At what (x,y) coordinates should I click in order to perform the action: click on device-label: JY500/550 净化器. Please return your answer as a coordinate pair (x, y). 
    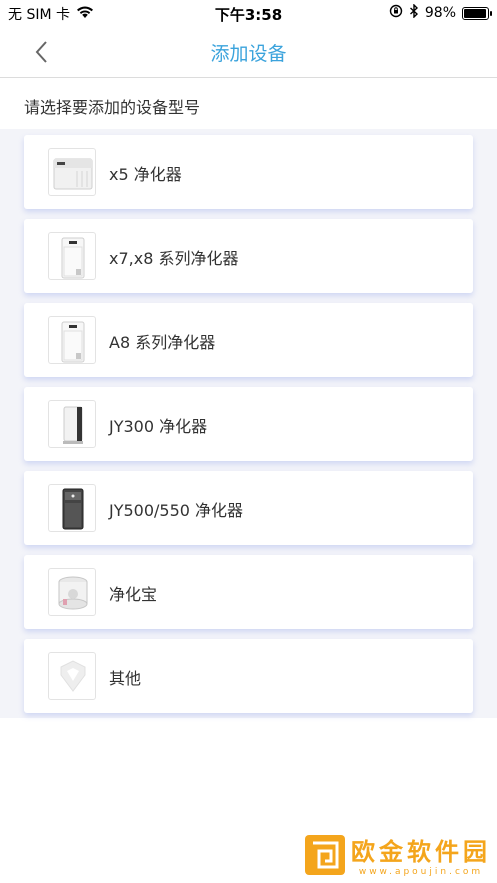
    Looking at the image, I should click on (176, 510).